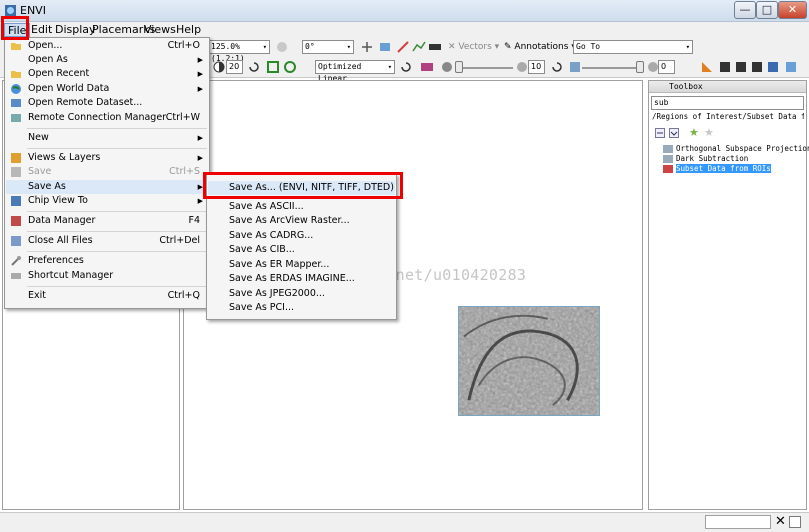 The image size is (809, 532). What do you see at coordinates (459, 67) in the screenshot?
I see `sharpen-slider-knob` at bounding box center [459, 67].